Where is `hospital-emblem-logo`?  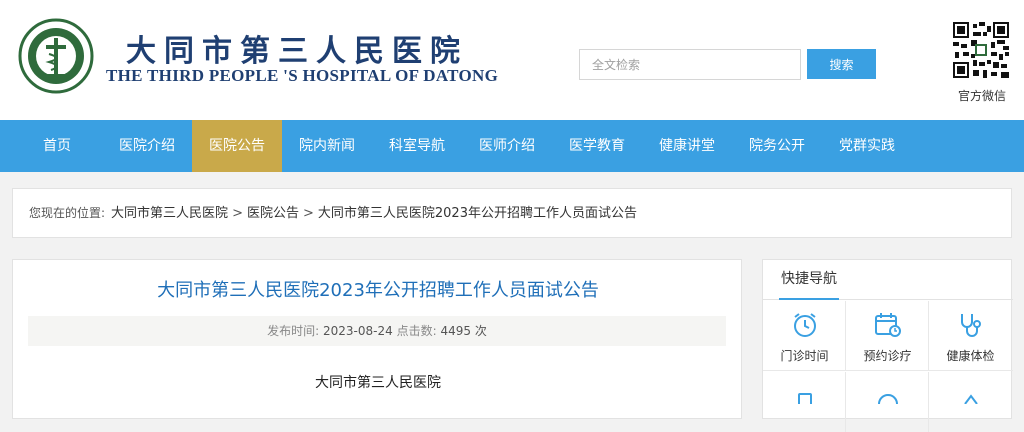 hospital-emblem-logo is located at coordinates (56, 56).